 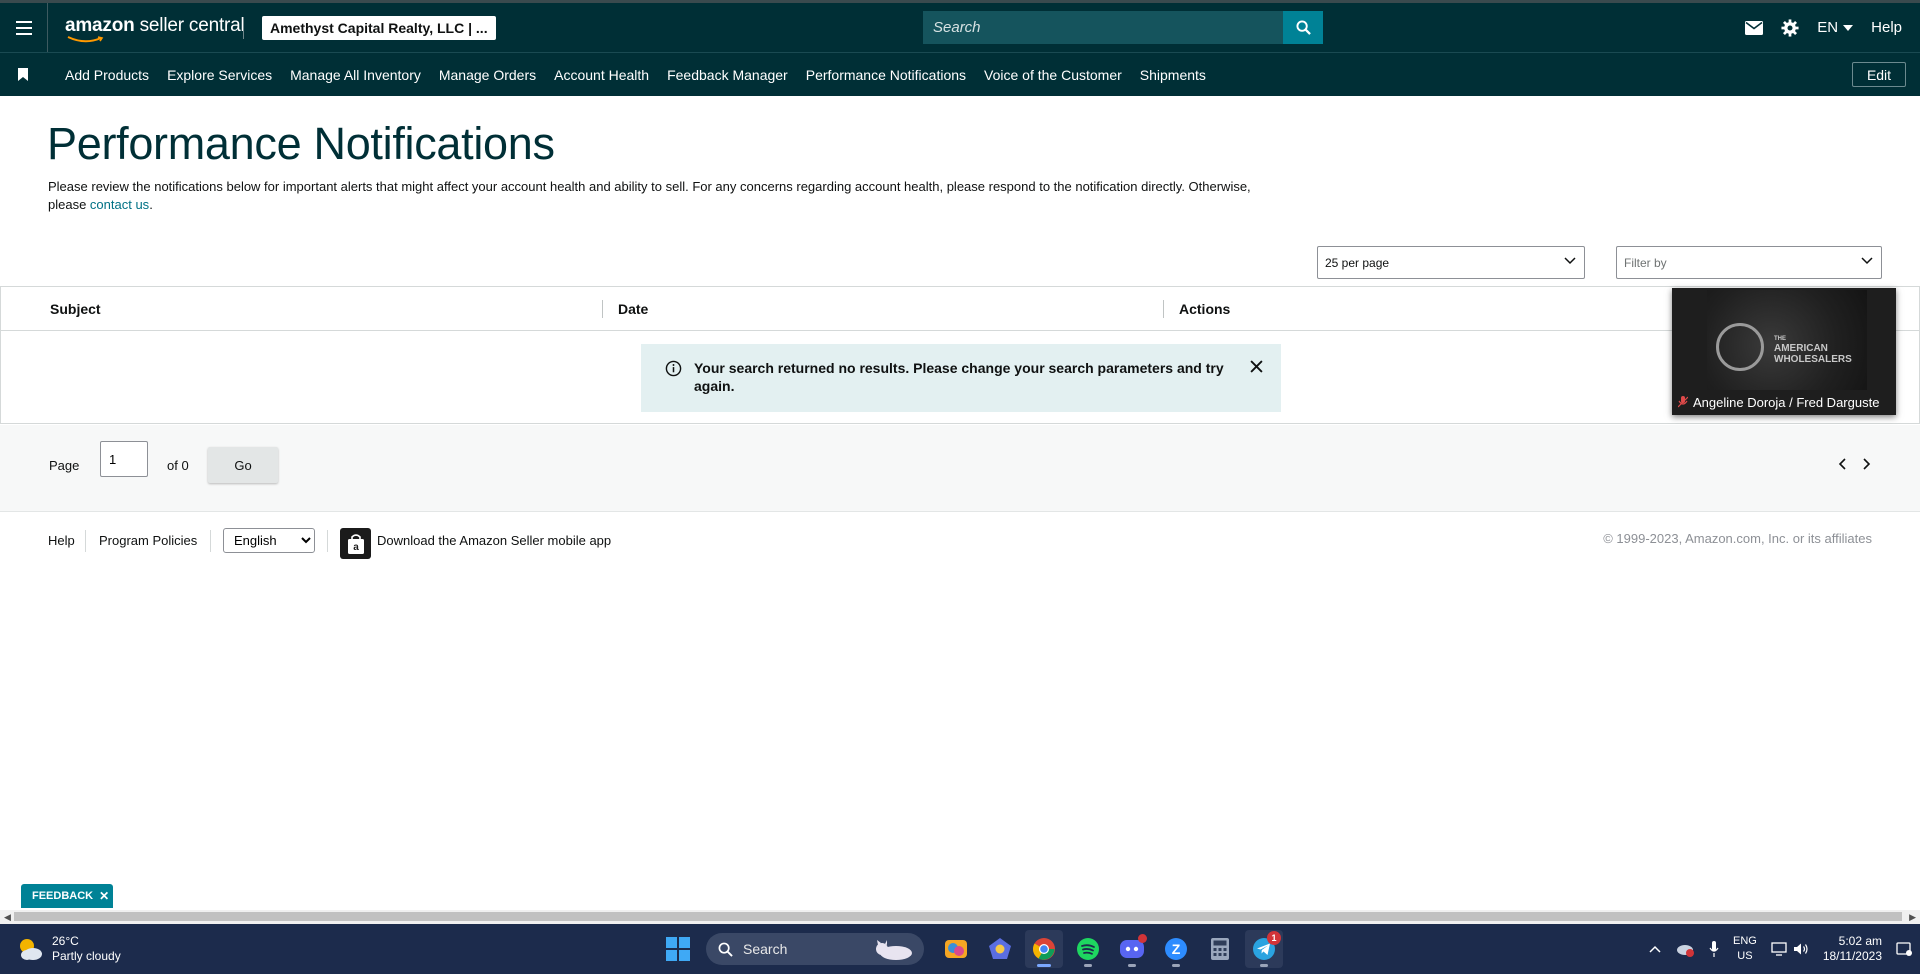 What do you see at coordinates (1779, 949) in the screenshot?
I see `network-icon` at bounding box center [1779, 949].